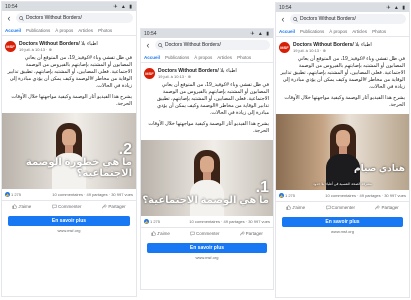  I want to click on video-thumbnail: 1. ما هي الوصمة الاجتماعية؟, so click(207, 178).